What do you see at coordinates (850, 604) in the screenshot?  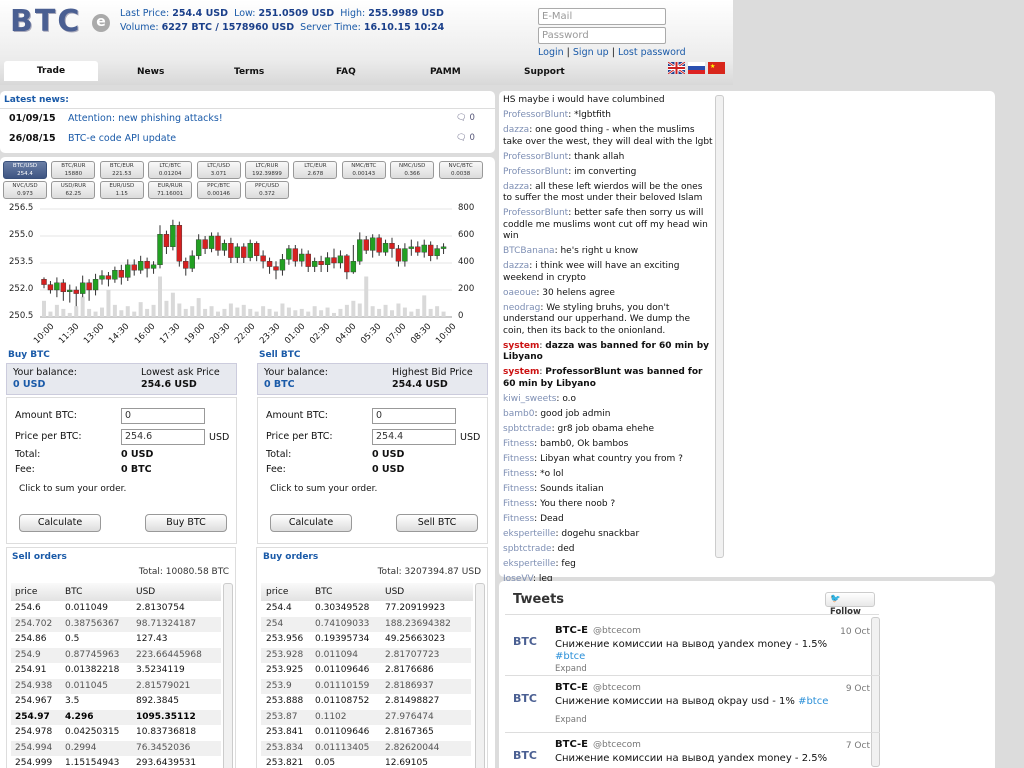 I see `follow-button: 🐦 Follow` at bounding box center [850, 604].